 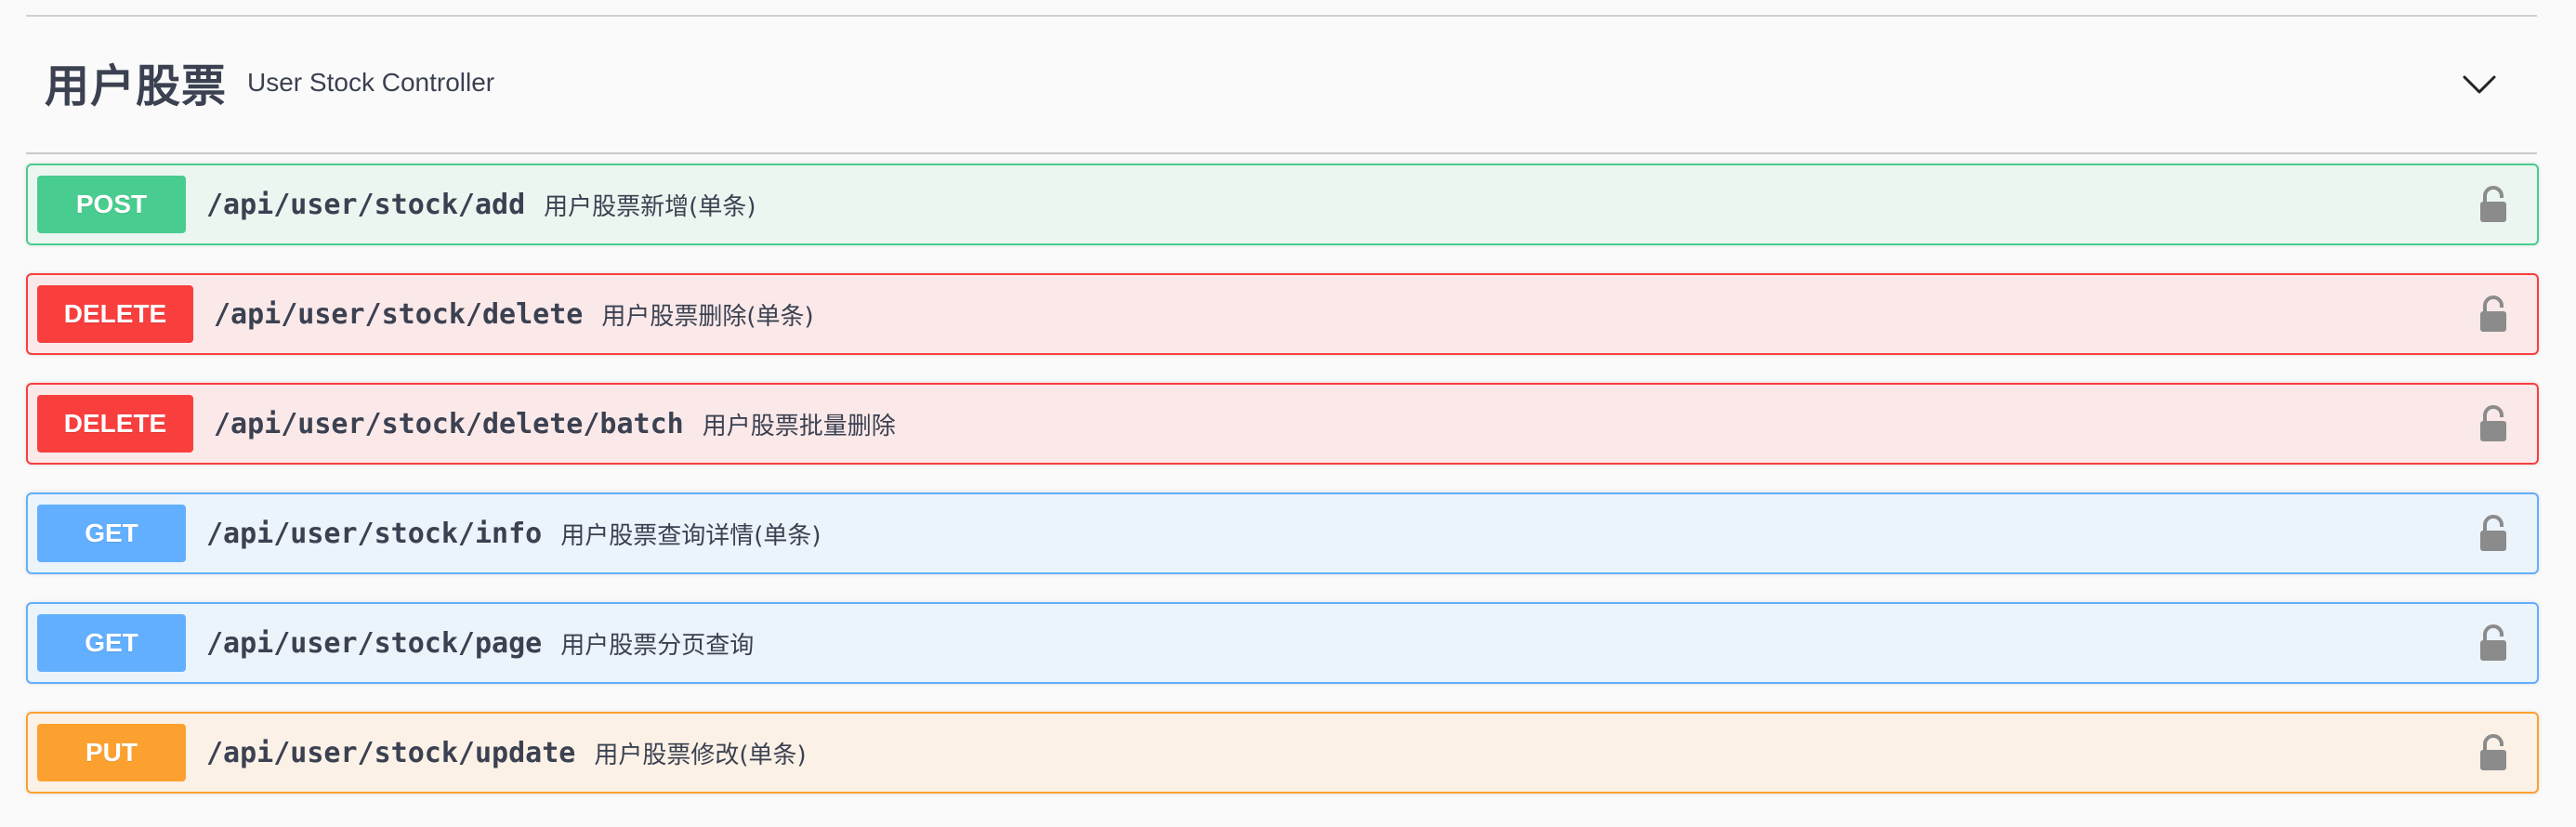 What do you see at coordinates (1282, 753) in the screenshot?
I see `operation-row-update: PUT /api/user/stock/update 用户股票修改(单条)` at bounding box center [1282, 753].